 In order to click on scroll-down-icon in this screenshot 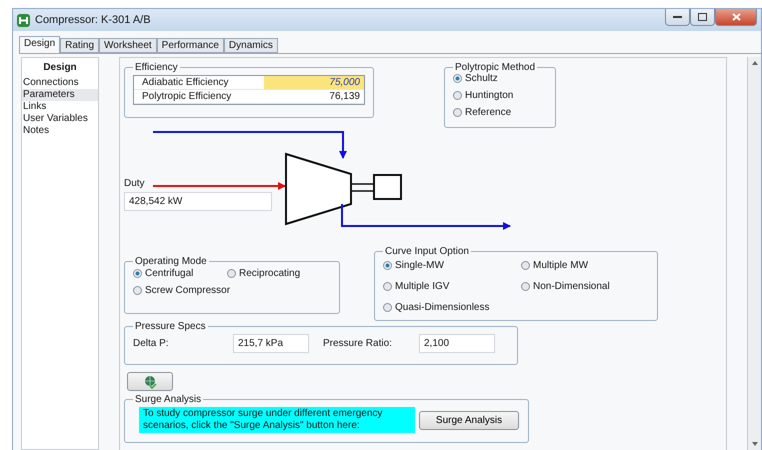, I will do `click(755, 444)`.